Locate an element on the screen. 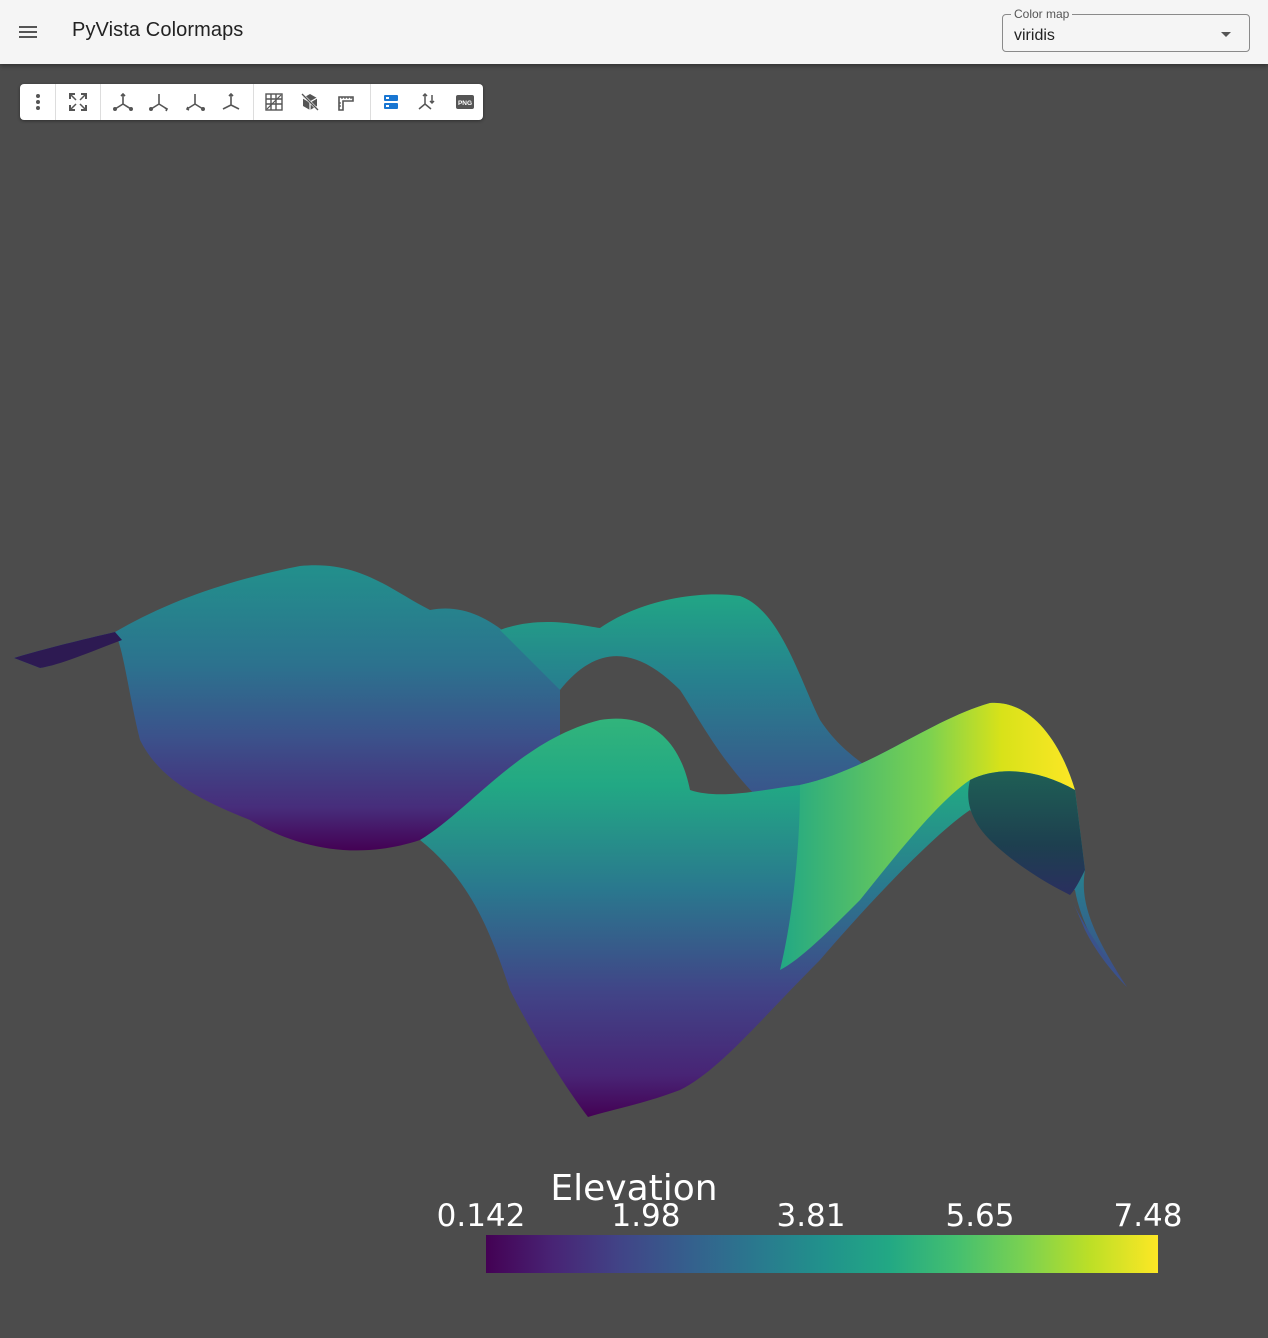 The width and height of the screenshot is (1268, 1338). view-isometric-button is located at coordinates (231, 102).